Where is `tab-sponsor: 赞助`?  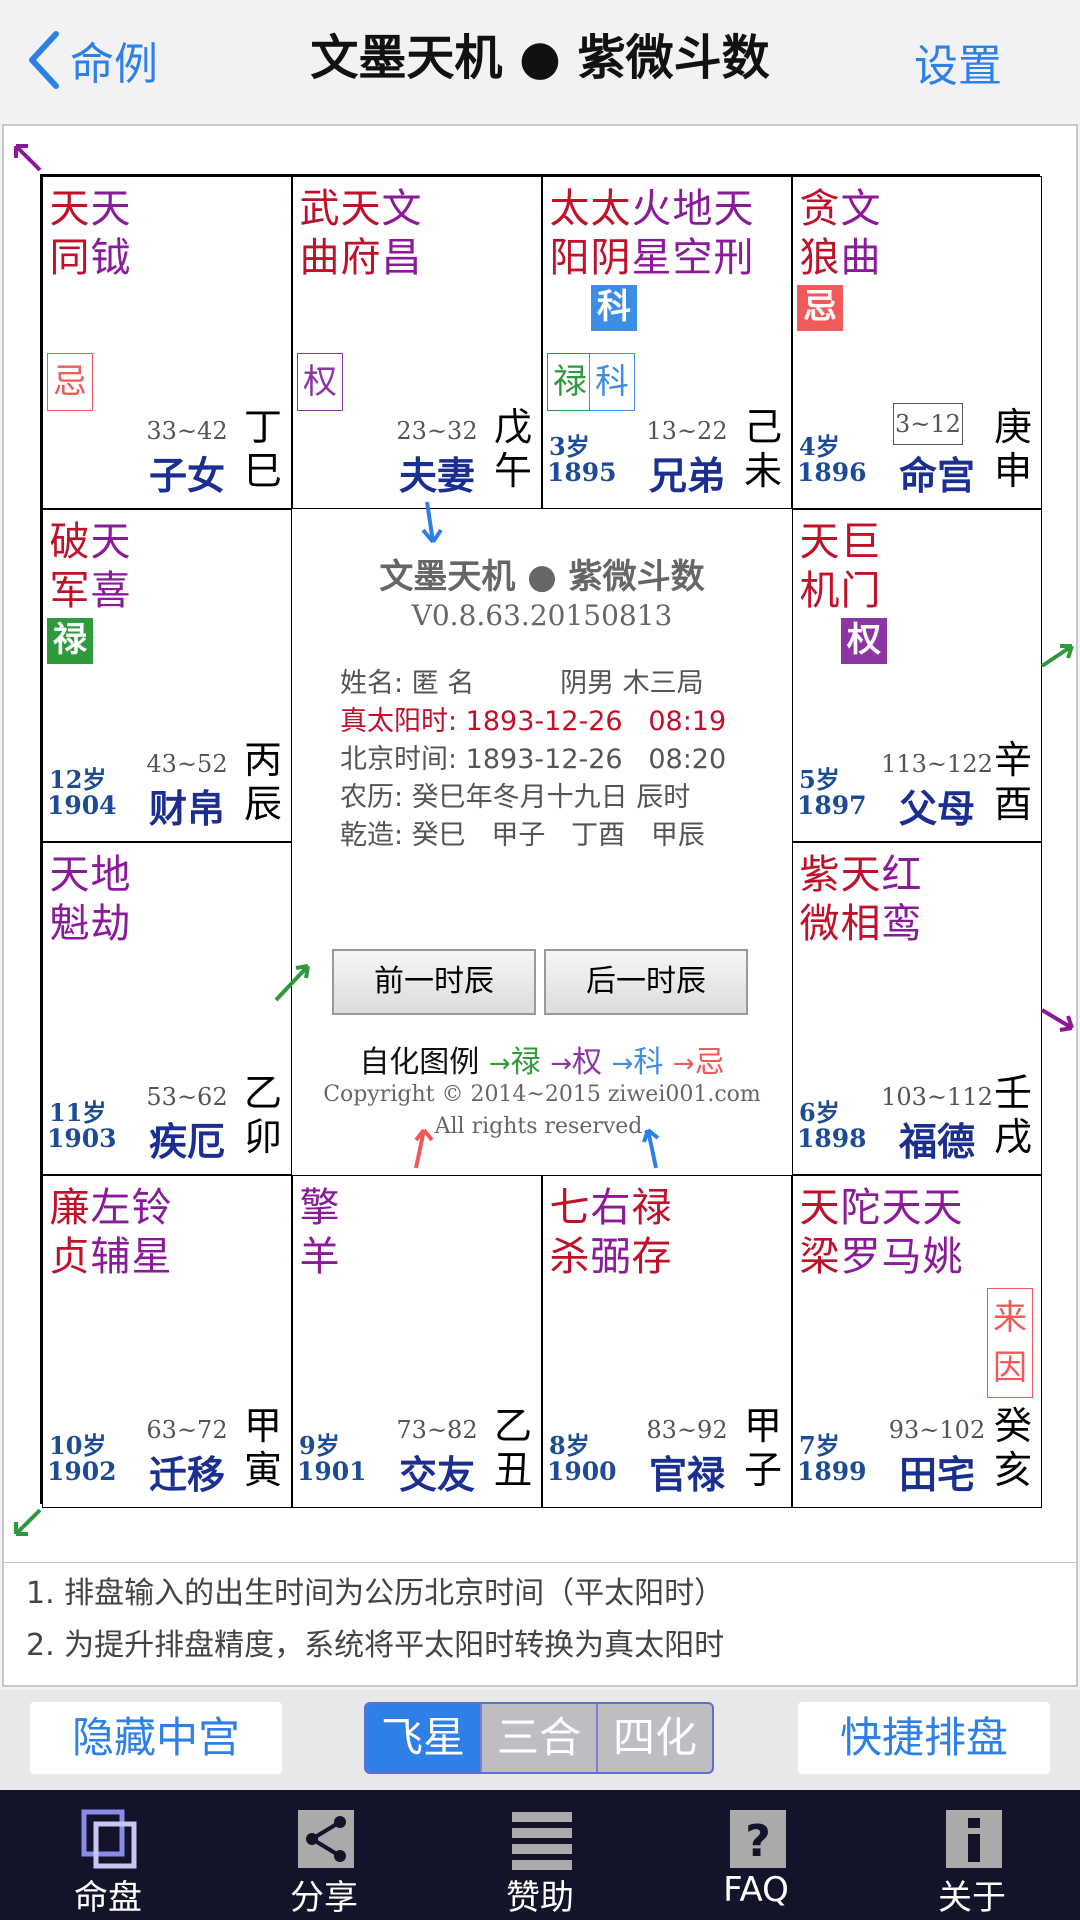 tab-sponsor: 赞助 is located at coordinates (540, 1855).